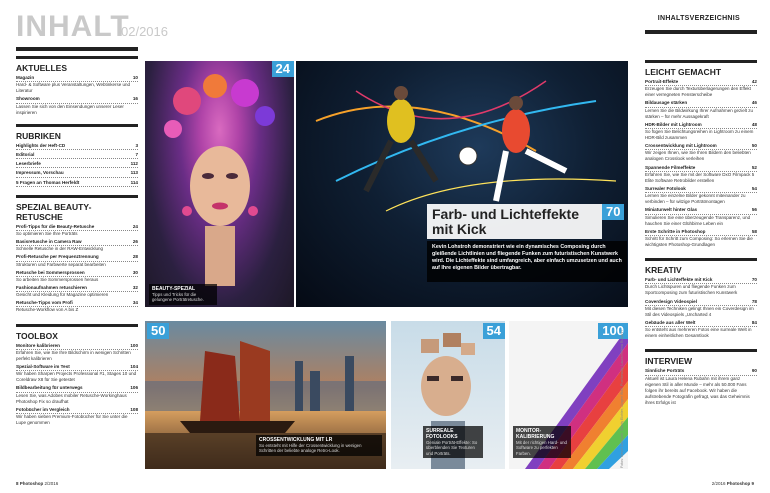 This screenshot has width=770, height=493. Describe the element at coordinates (442, 434) in the screenshot. I see `caption-title: SURREALE FOTOLOOKS` at that location.